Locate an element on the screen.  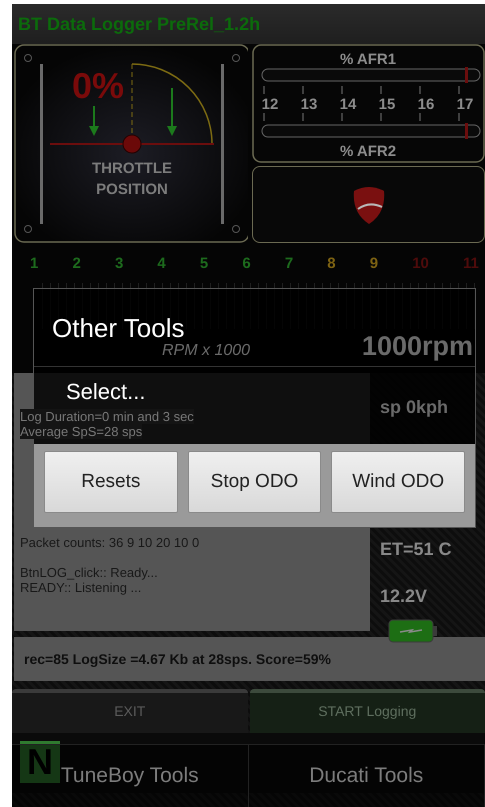
log-line: Packet counts: 36 9 10 20 10 0 is located at coordinates (110, 542).